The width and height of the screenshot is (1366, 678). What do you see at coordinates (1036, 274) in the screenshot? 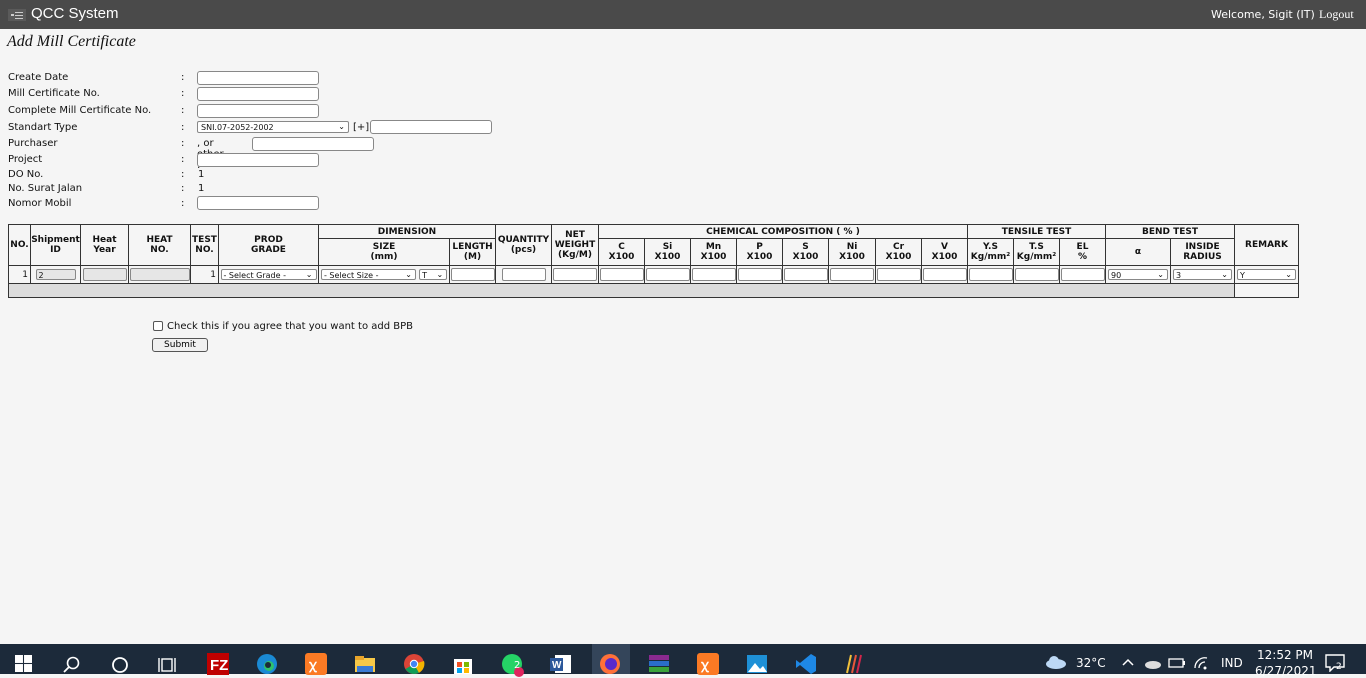
I see `ts-input` at bounding box center [1036, 274].